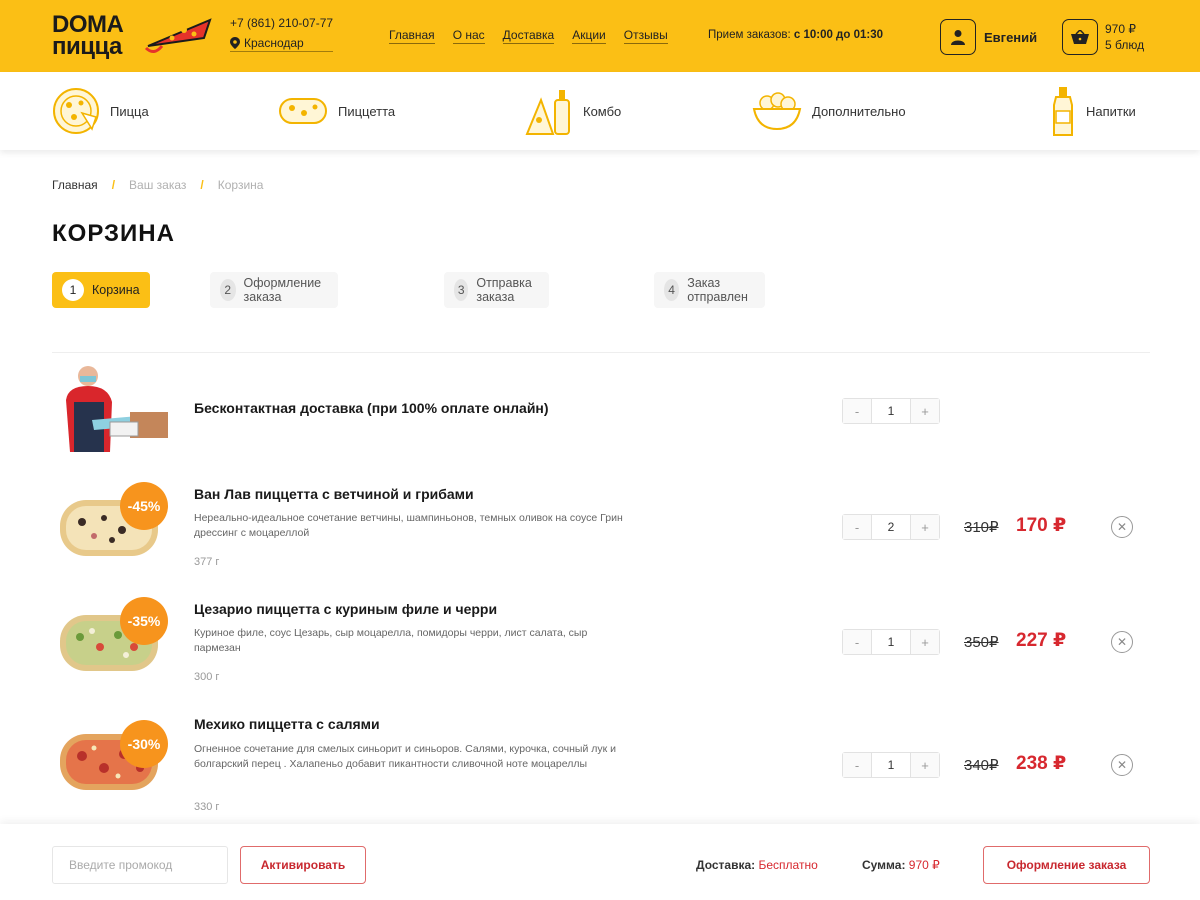  What do you see at coordinates (726, 865) in the screenshot?
I see `delivery-label: Доставка:` at bounding box center [726, 865].